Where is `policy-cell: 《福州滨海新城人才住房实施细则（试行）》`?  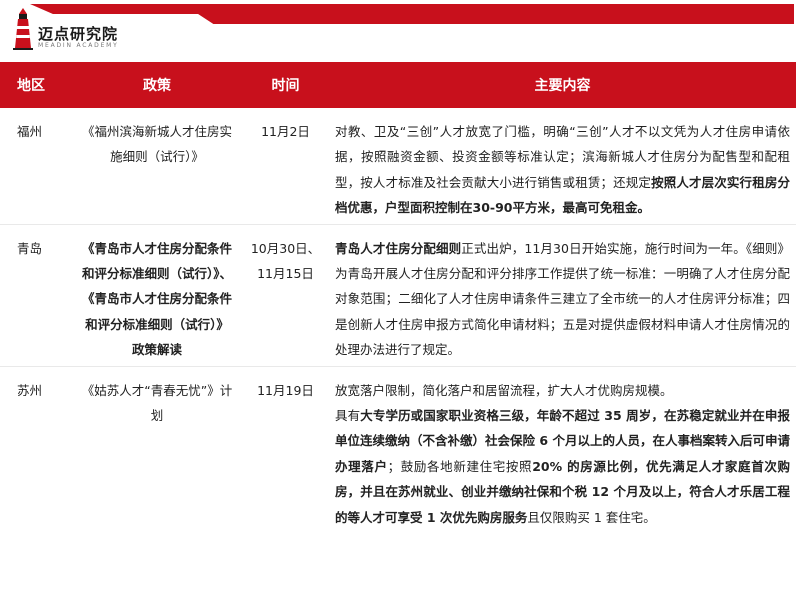 policy-cell: 《福州滨海新城人才住房实施细则（试行）》 is located at coordinates (157, 166).